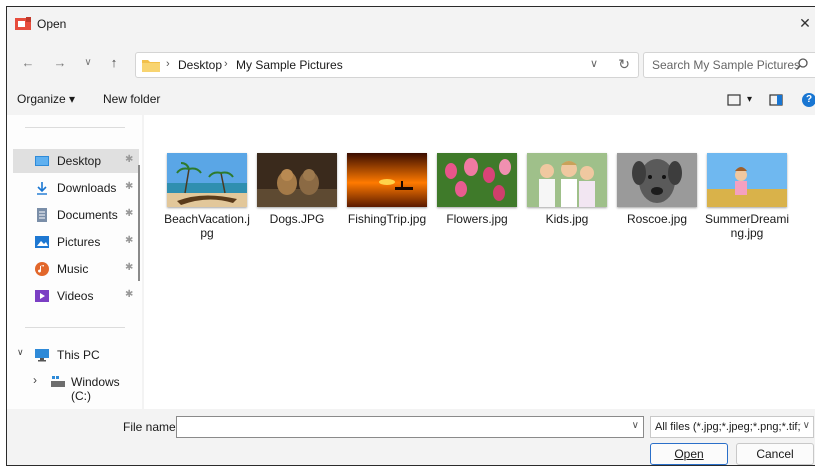  What do you see at coordinates (35, 380) in the screenshot?
I see `expand-chevron-icon: ›` at bounding box center [35, 380].